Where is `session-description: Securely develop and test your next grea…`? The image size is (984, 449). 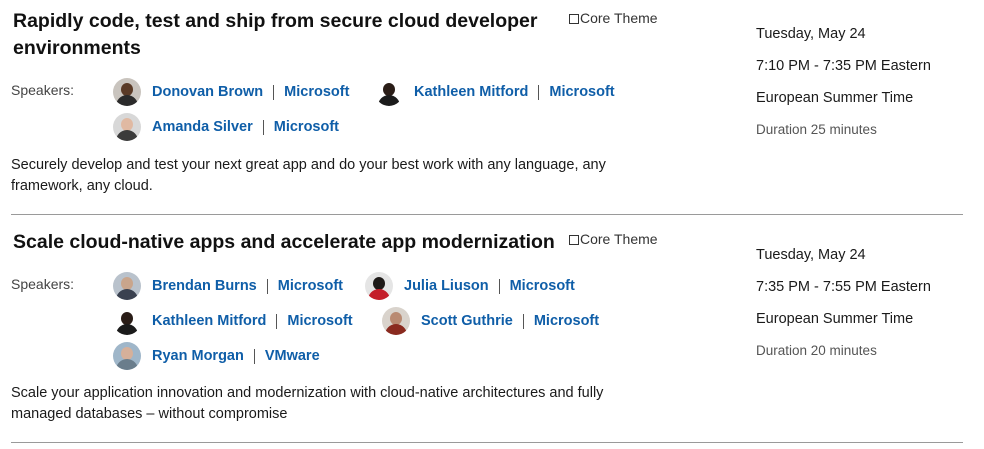
session-description: Securely develop and test your next grea… is located at coordinates (308, 175).